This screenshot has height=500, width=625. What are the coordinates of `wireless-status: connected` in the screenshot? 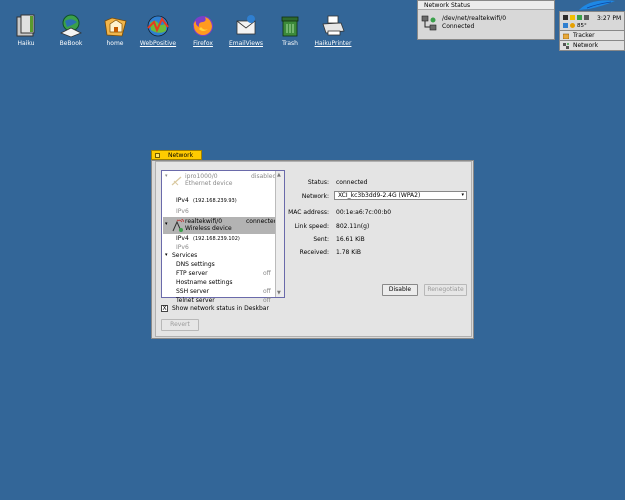 It's located at (262, 221).